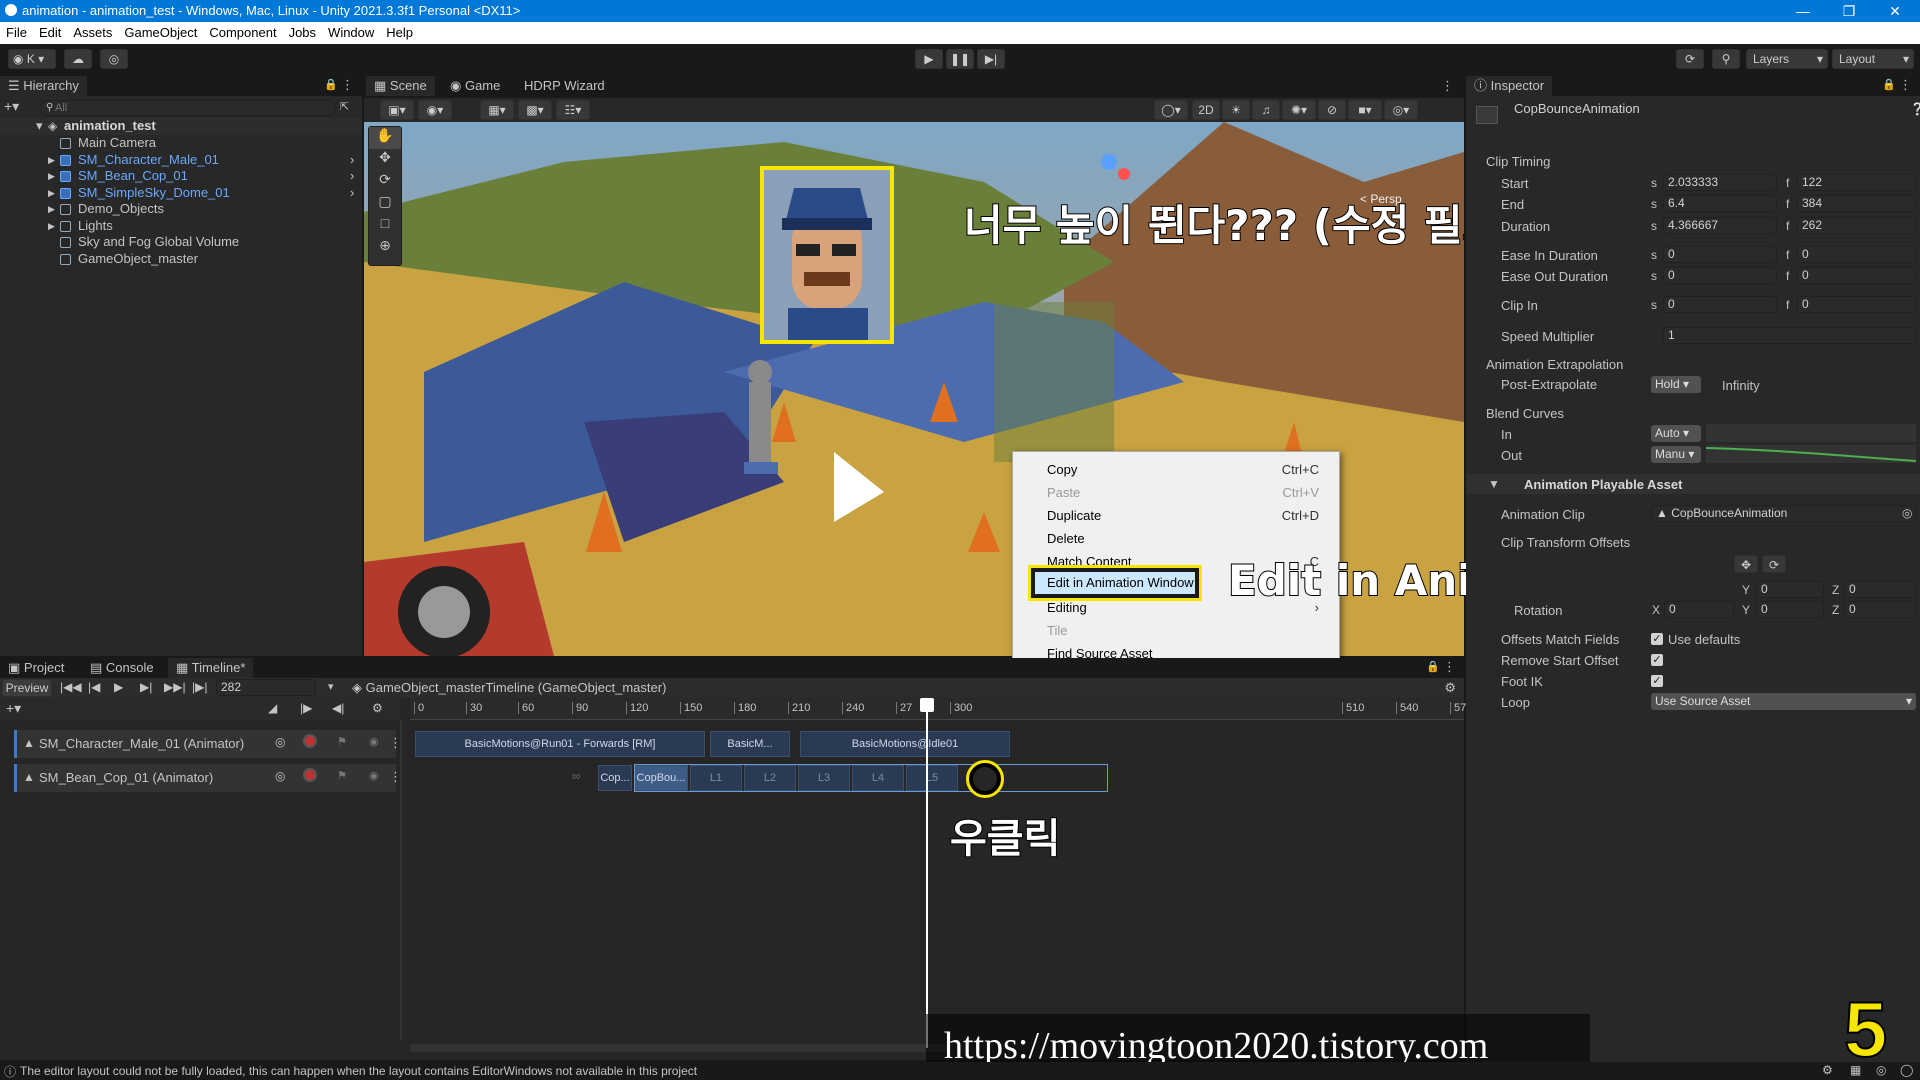 This screenshot has height=1080, width=1920. What do you see at coordinates (1855, 1070) in the screenshot?
I see `network-icon: ▦` at bounding box center [1855, 1070].